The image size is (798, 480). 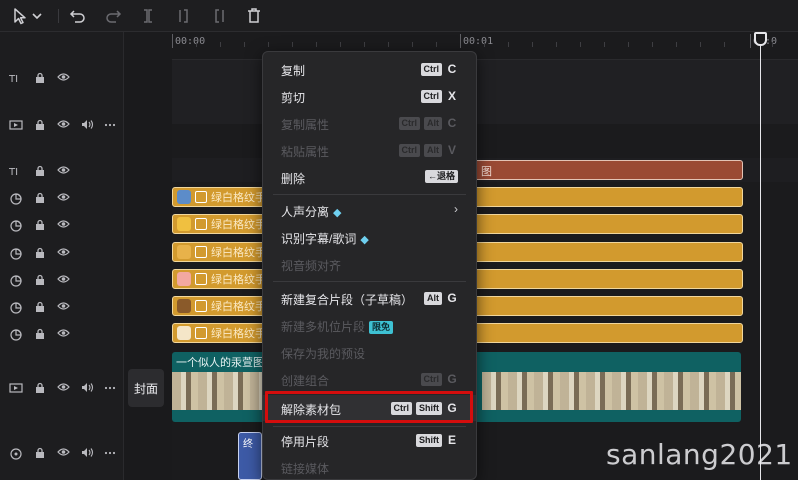 What do you see at coordinates (146, 388) in the screenshot?
I see `cover-button: 封面` at bounding box center [146, 388].